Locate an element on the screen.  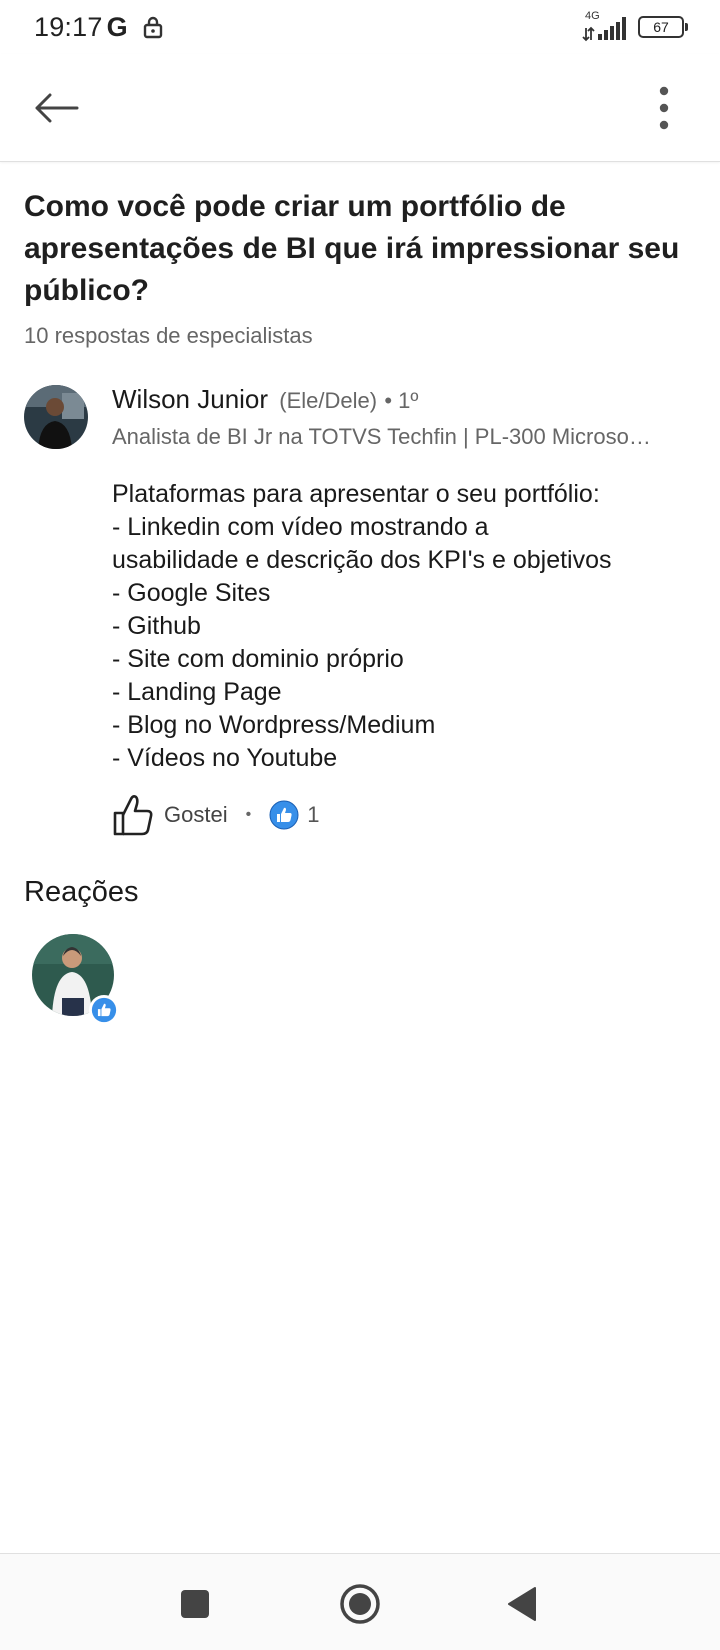
answer-line: - Site com dominio próprio is located at coordinates (258, 659).